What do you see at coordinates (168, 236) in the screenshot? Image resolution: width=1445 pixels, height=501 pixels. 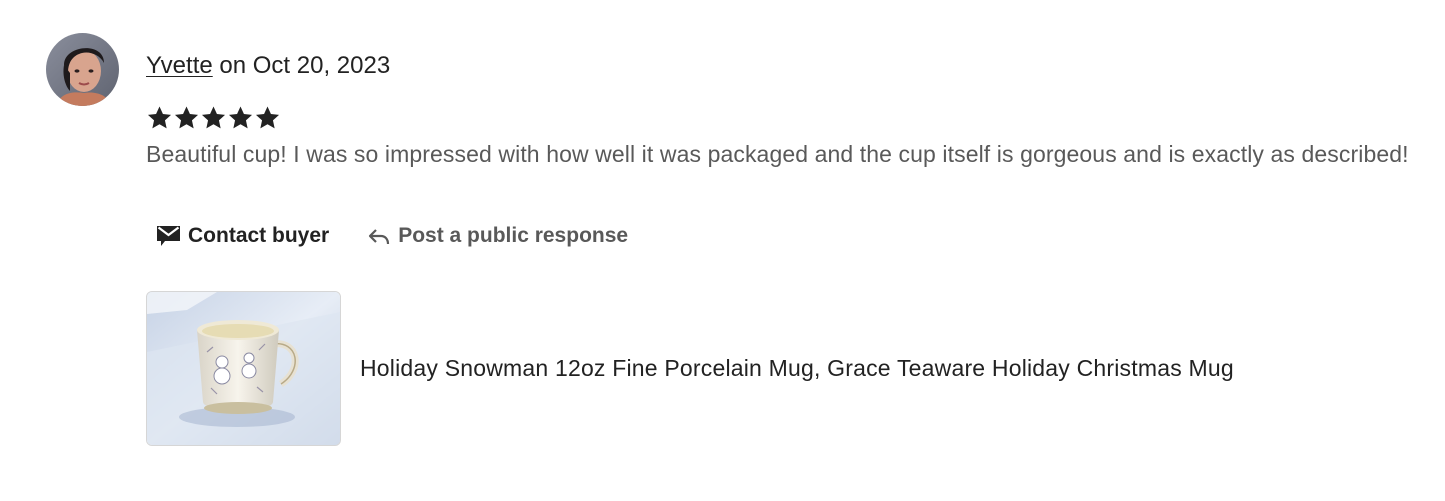 I see `envelope-icon` at bounding box center [168, 236].